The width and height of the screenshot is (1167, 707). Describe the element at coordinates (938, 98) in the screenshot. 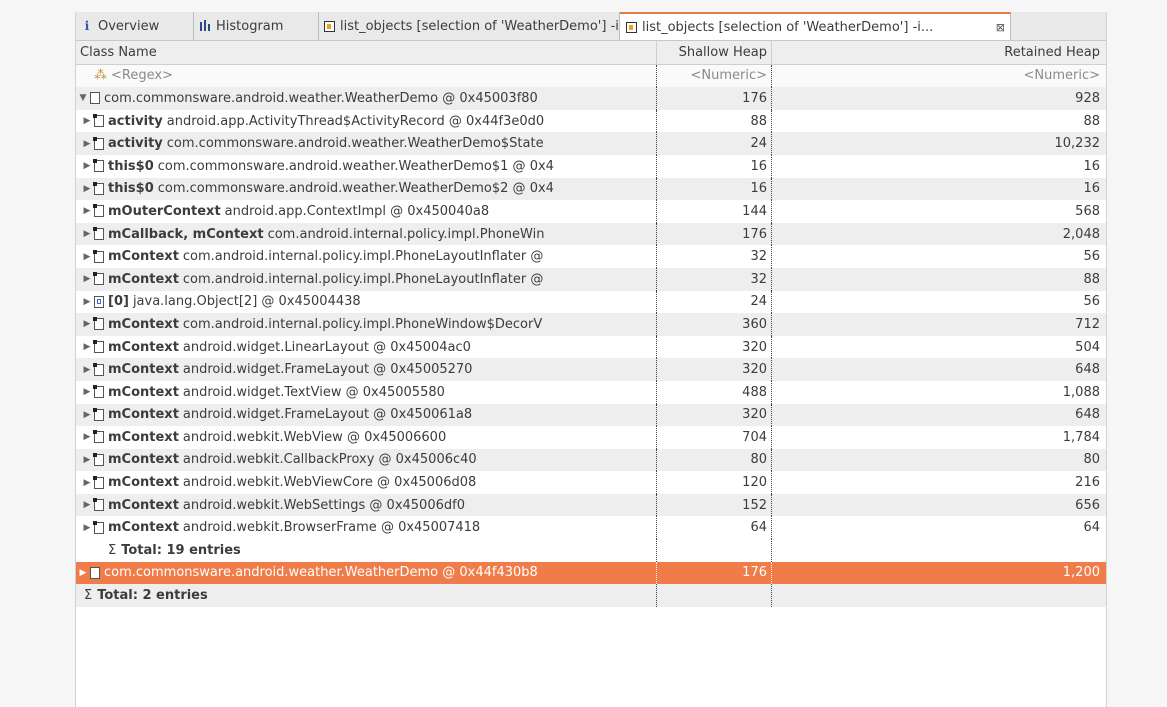

I see `root-retained-heap: 928` at that location.